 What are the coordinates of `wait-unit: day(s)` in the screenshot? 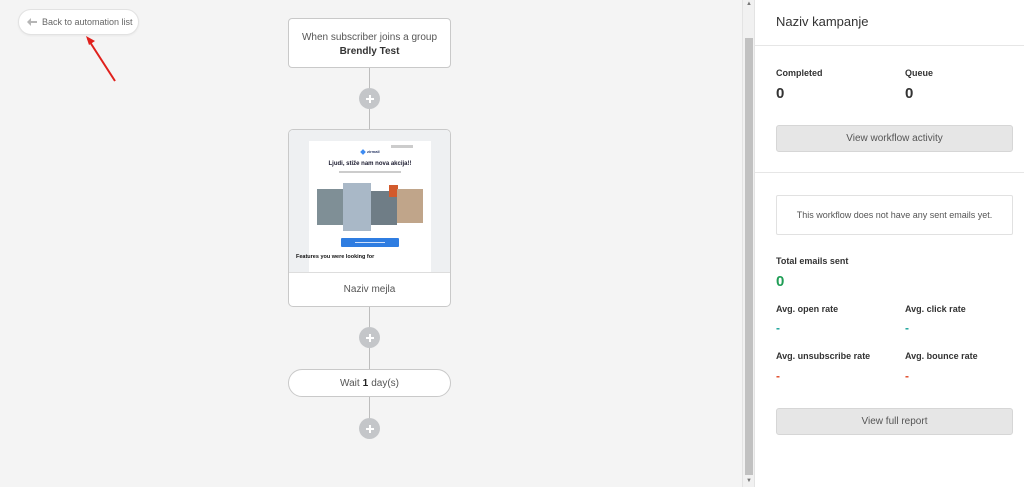 It's located at (385, 383).